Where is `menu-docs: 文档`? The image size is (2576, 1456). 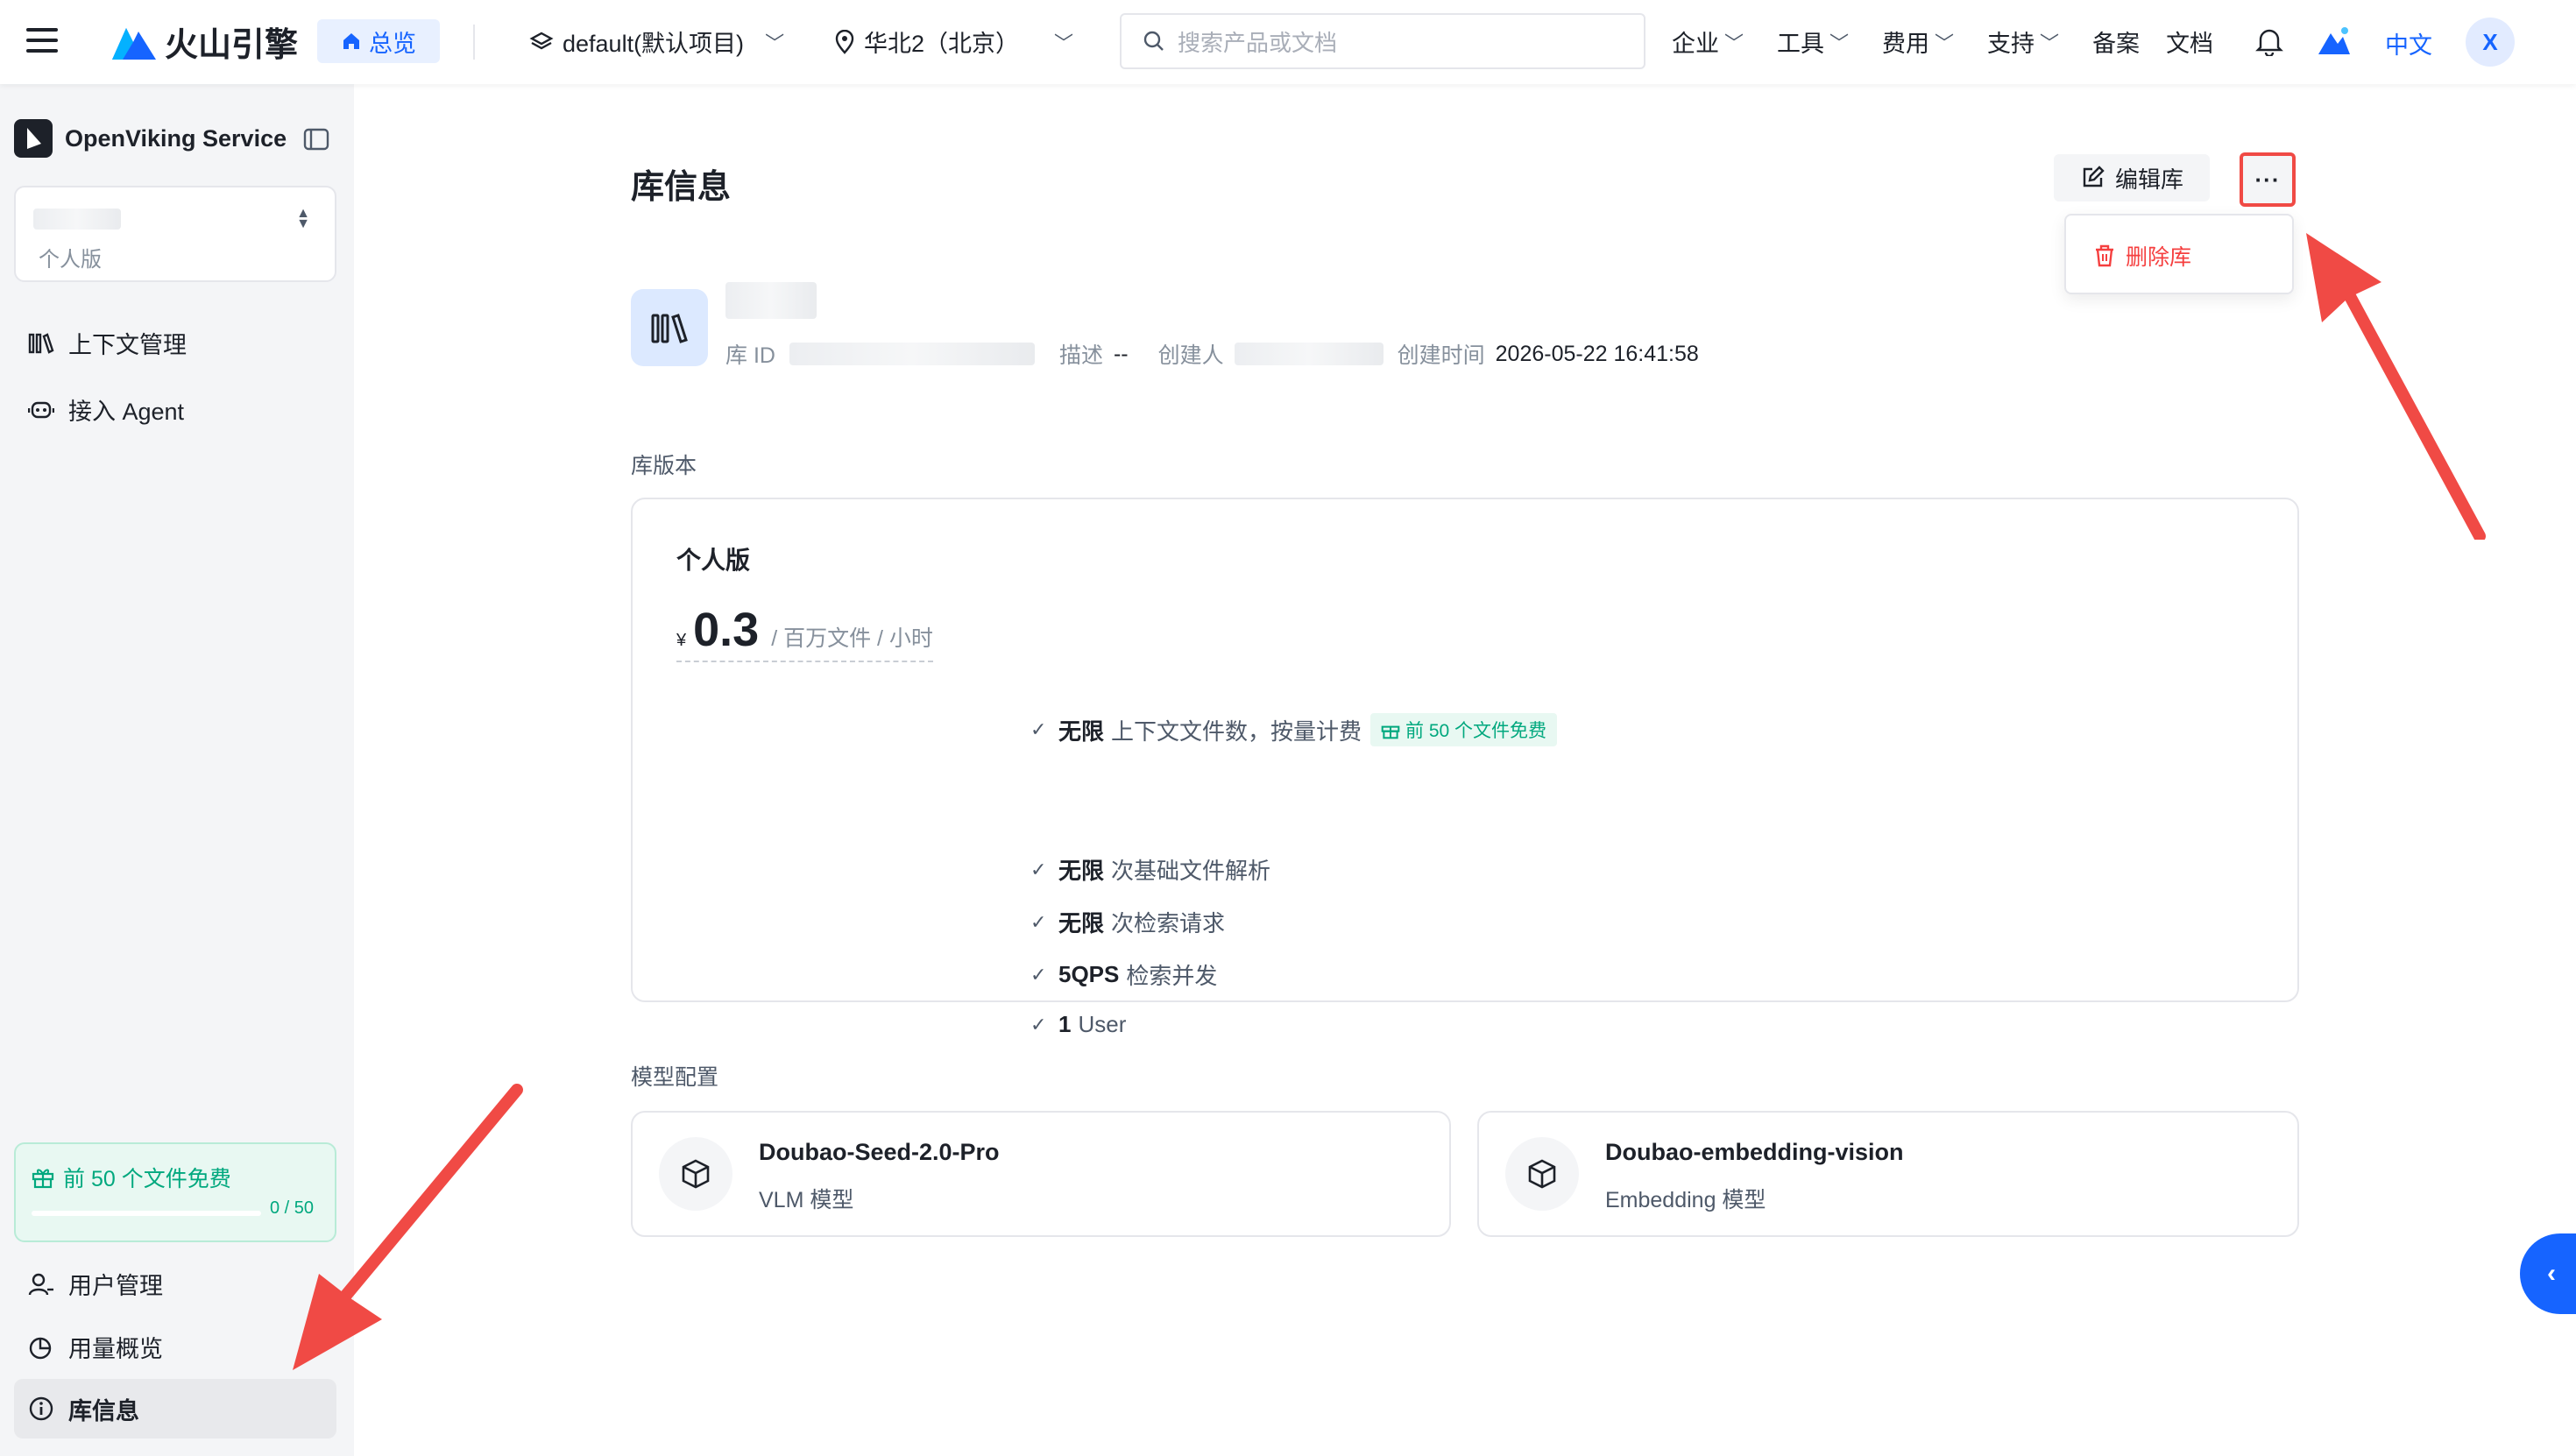 menu-docs: 文档 is located at coordinates (2189, 42).